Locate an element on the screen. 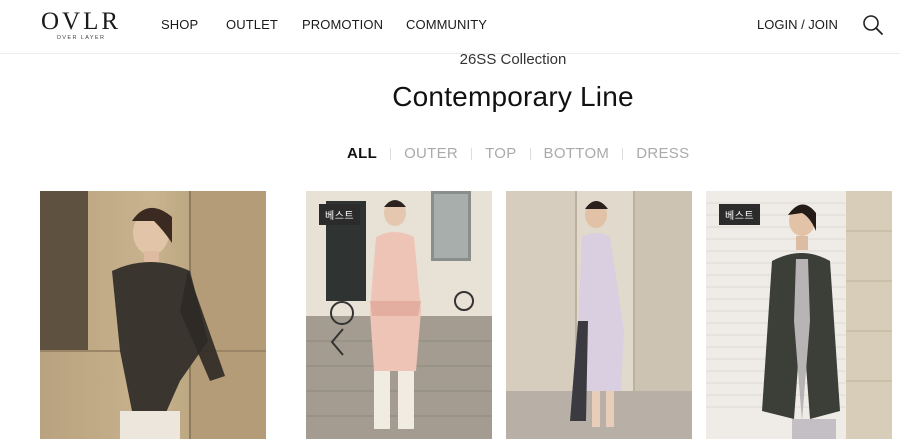  logo-wordmark: OVLR is located at coordinates (81, 21).